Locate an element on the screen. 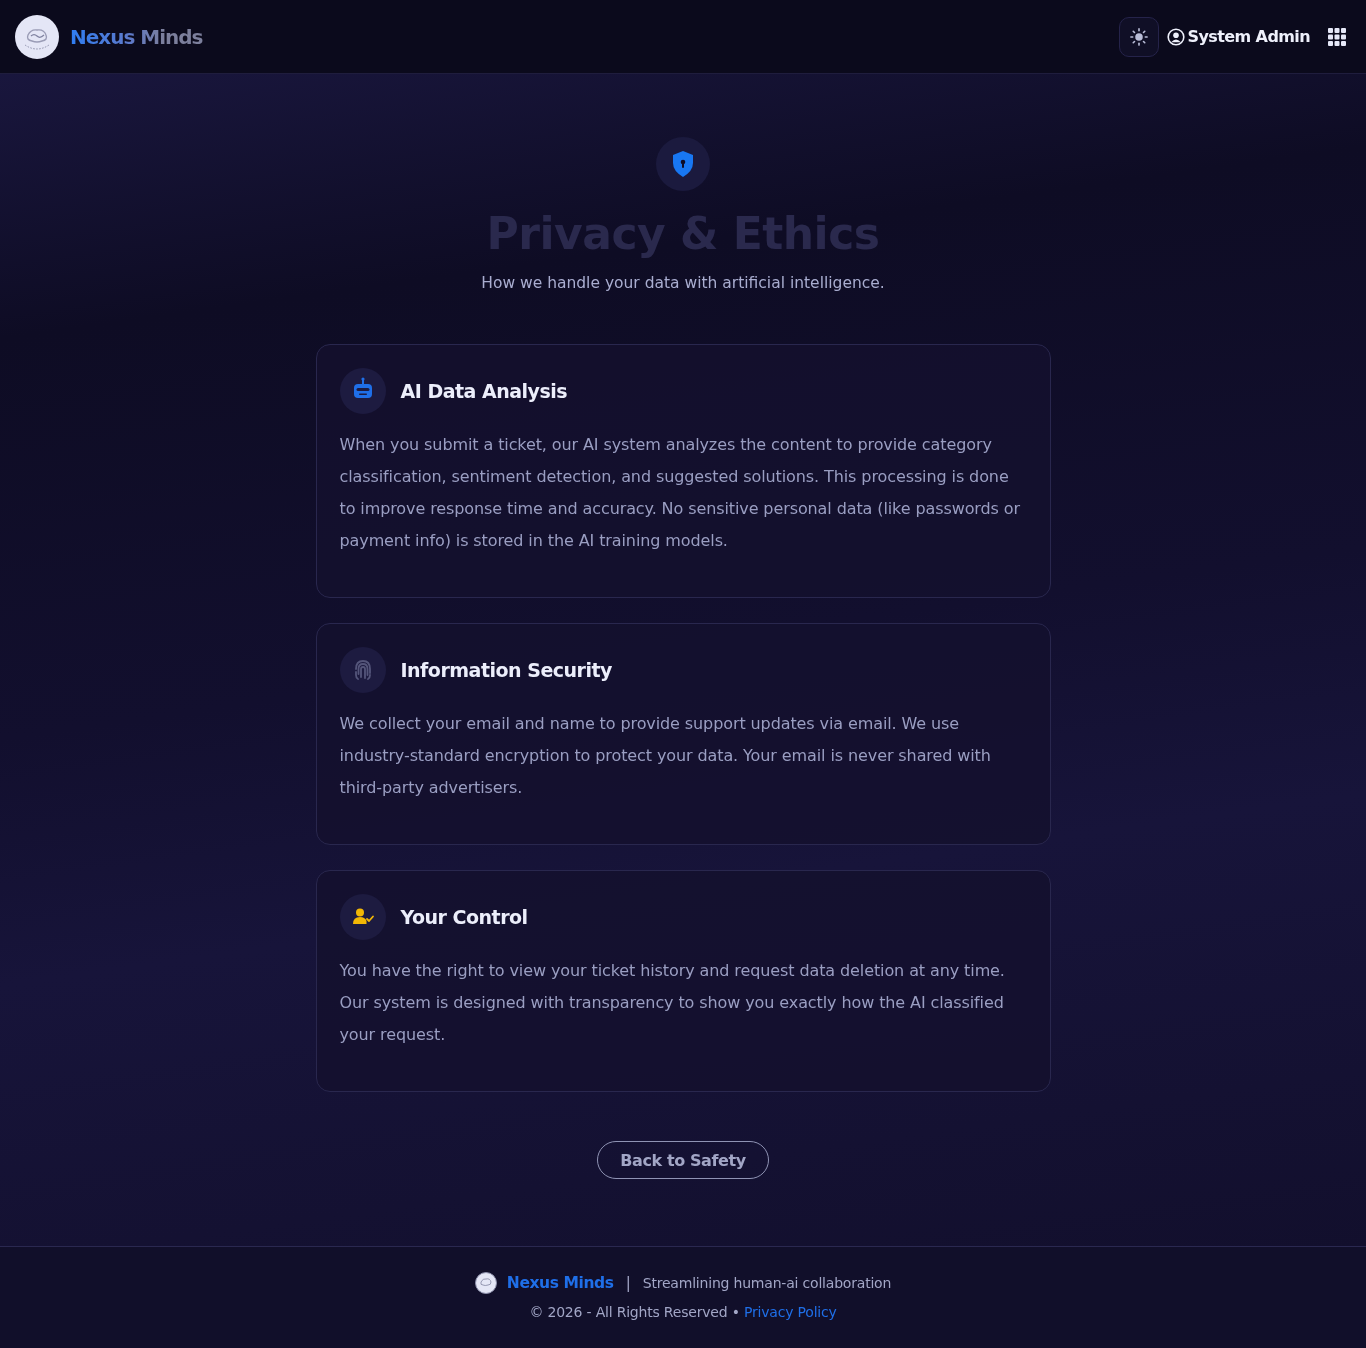 The width and height of the screenshot is (1366, 1348). page-subtitle: How we handle your data with artificial intelligence. is located at coordinates (683, 283).